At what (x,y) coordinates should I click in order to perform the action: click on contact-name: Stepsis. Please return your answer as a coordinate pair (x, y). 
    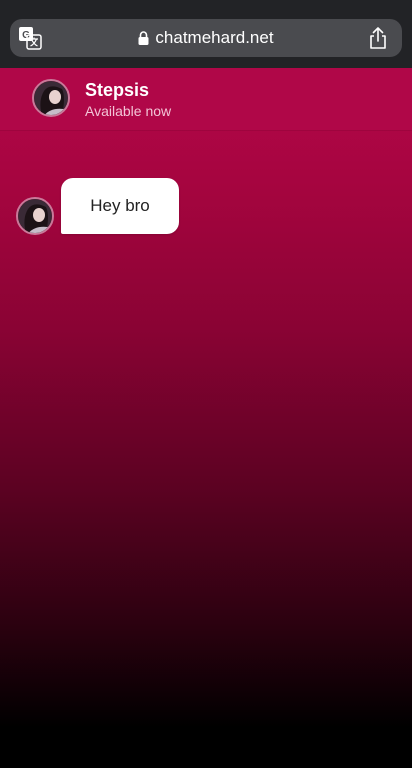
    Looking at the image, I should click on (117, 90).